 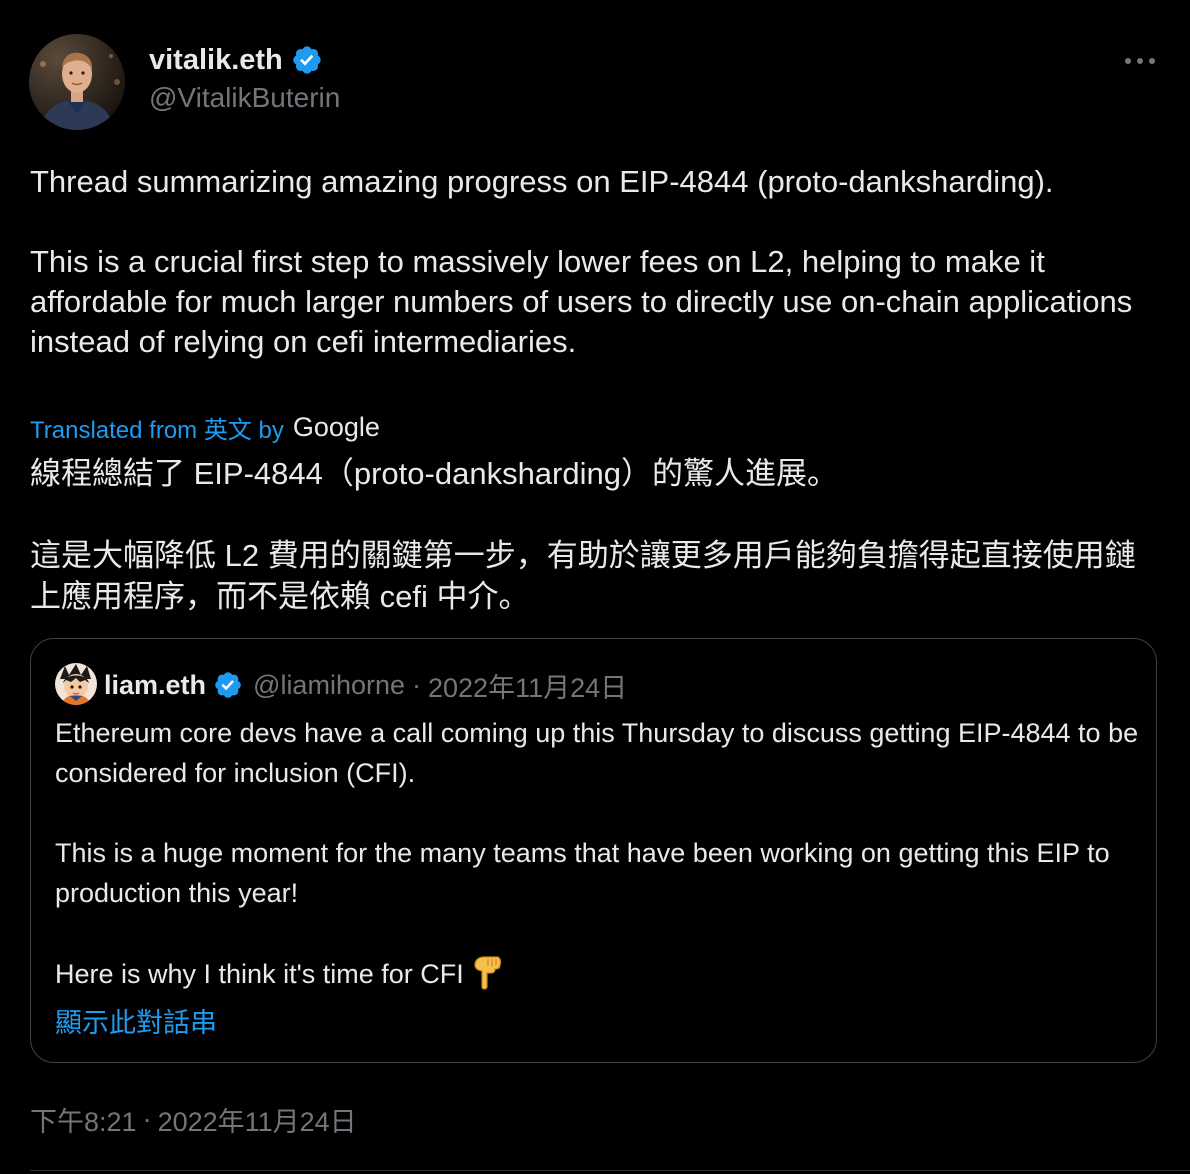 I want to click on tweet-time: 下午8:21, so click(x=83, y=1119).